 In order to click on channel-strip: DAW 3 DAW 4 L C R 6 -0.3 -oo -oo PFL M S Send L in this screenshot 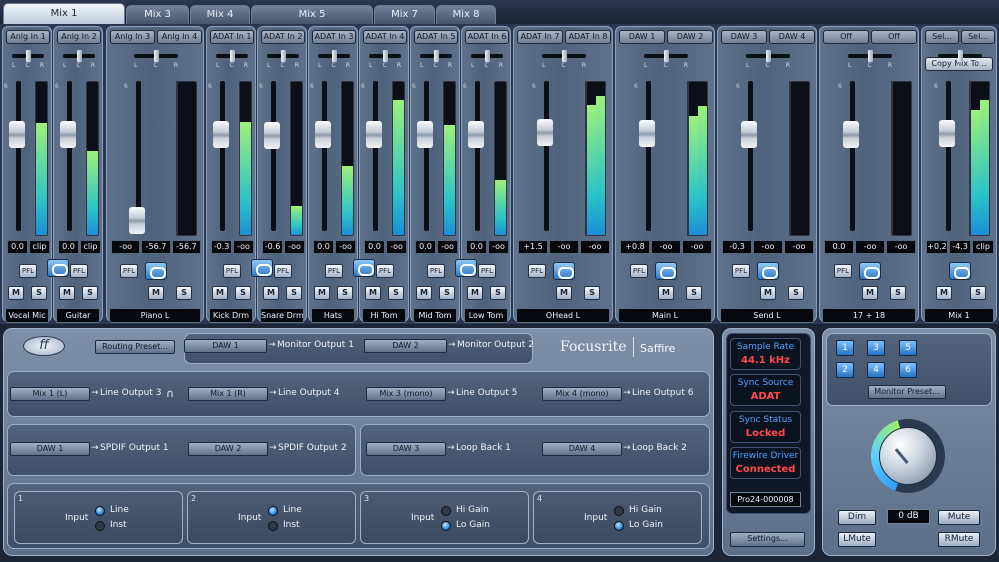, I will do `click(767, 174)`.